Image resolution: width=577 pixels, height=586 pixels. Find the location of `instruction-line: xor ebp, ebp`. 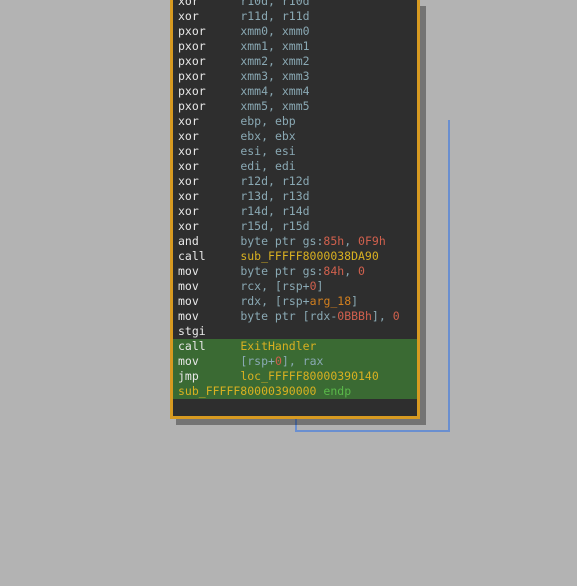

instruction-line: xor ebp, ebp is located at coordinates (295, 121).